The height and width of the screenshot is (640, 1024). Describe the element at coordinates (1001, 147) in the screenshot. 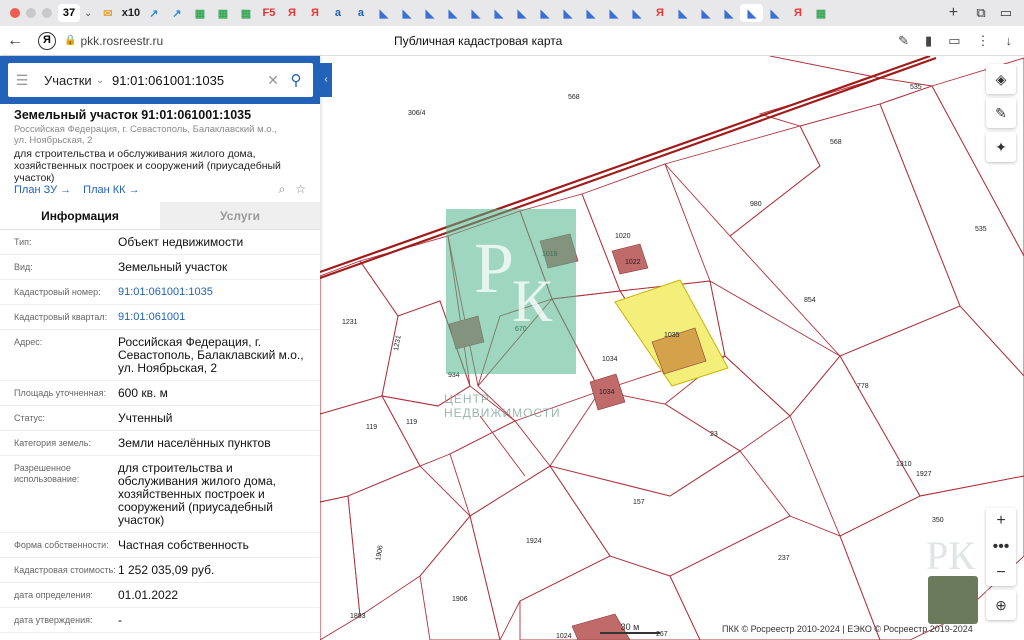

I see `locate-icon: ✦` at that location.